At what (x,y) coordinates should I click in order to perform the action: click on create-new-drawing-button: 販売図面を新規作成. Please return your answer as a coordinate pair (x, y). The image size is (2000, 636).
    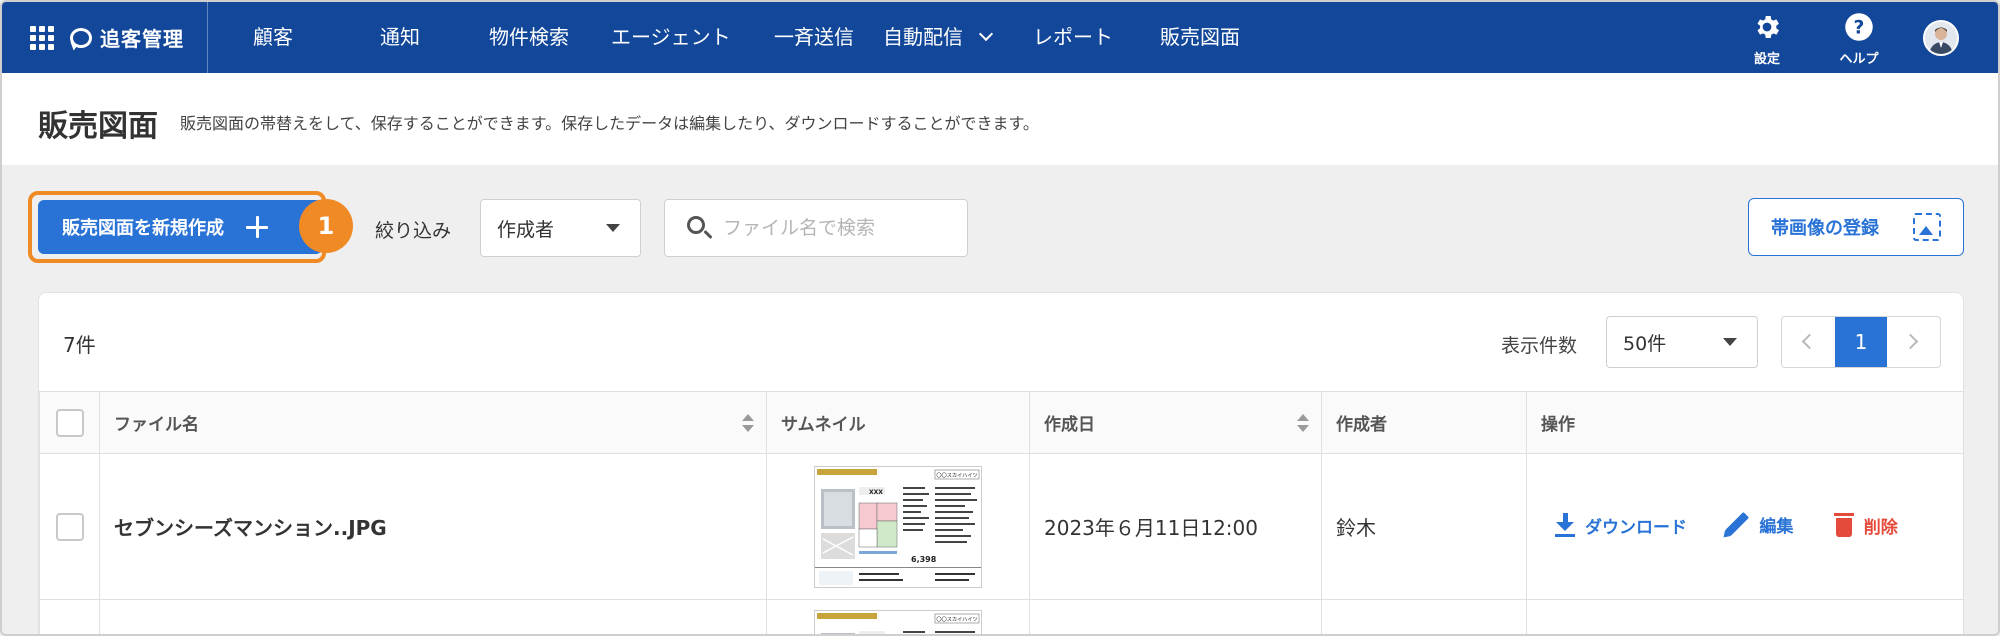
    Looking at the image, I should click on (180, 227).